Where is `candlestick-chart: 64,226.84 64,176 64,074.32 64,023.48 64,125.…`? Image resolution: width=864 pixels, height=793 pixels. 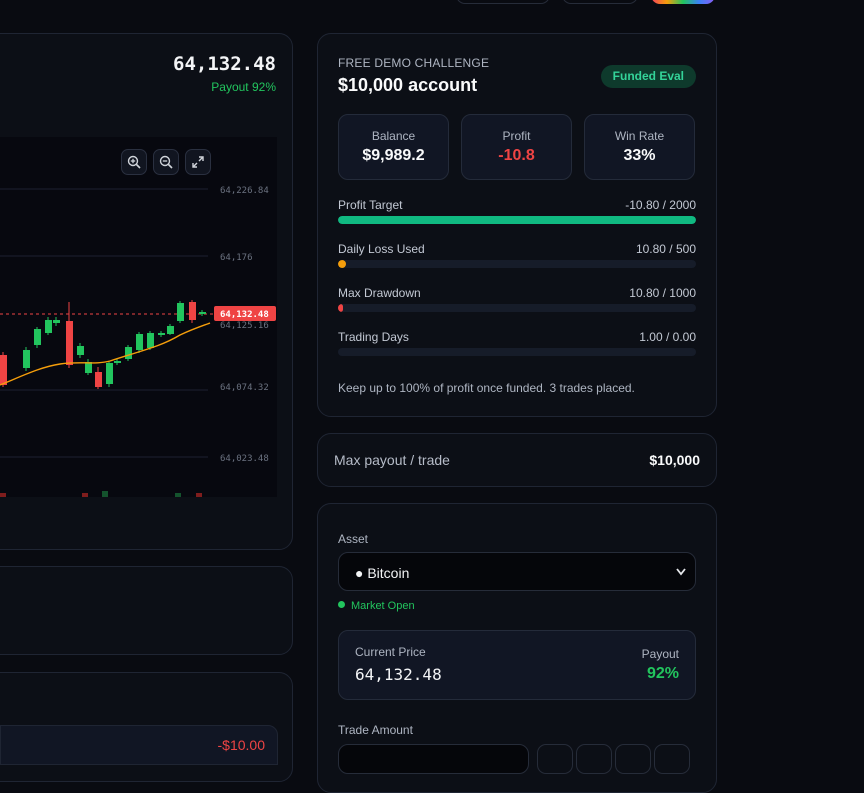
candlestick-chart: 64,226.84 64,176 64,074.32 64,023.48 64,125.… is located at coordinates (138, 317).